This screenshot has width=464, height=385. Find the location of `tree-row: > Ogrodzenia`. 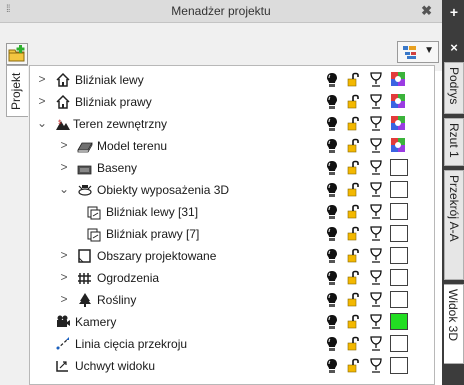

tree-row: > Ogrodzenia is located at coordinates (232, 278).